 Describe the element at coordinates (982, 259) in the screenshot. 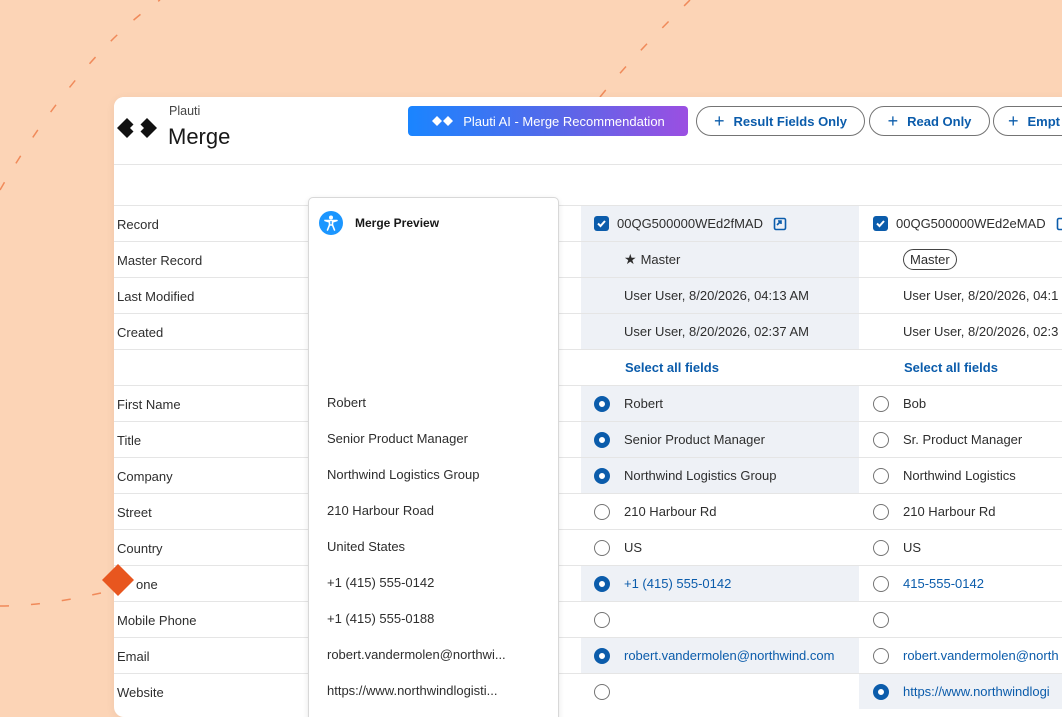

I see `record-2-master: Master` at that location.